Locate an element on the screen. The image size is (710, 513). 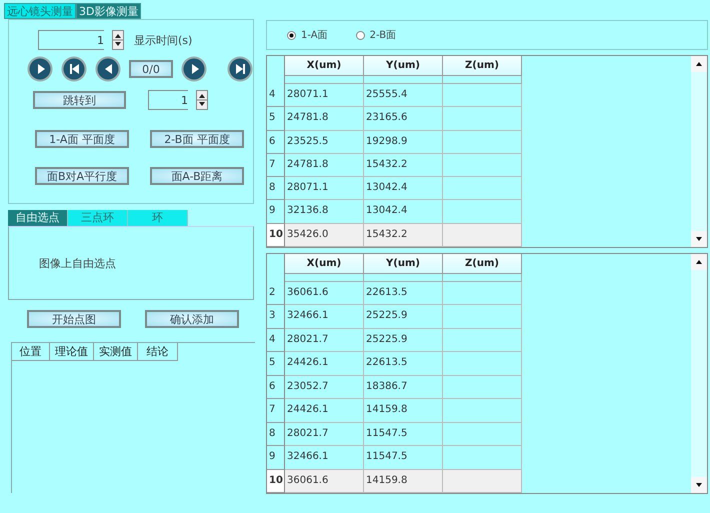
skip-start-button is located at coordinates (74, 69).